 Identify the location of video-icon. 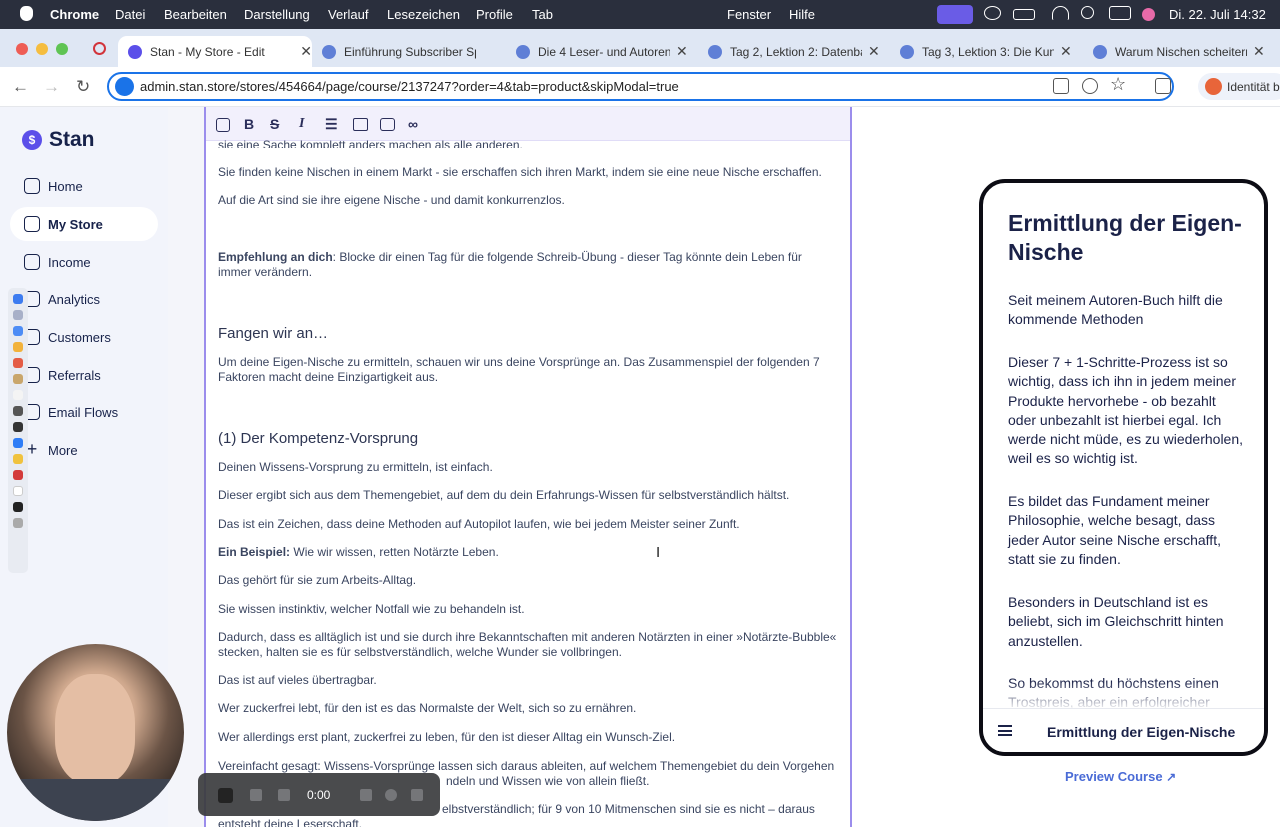
(387, 124).